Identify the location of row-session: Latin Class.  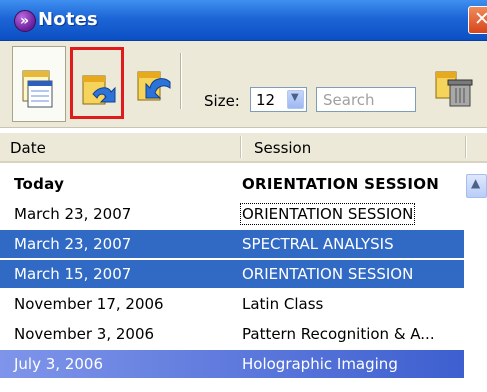
(283, 304).